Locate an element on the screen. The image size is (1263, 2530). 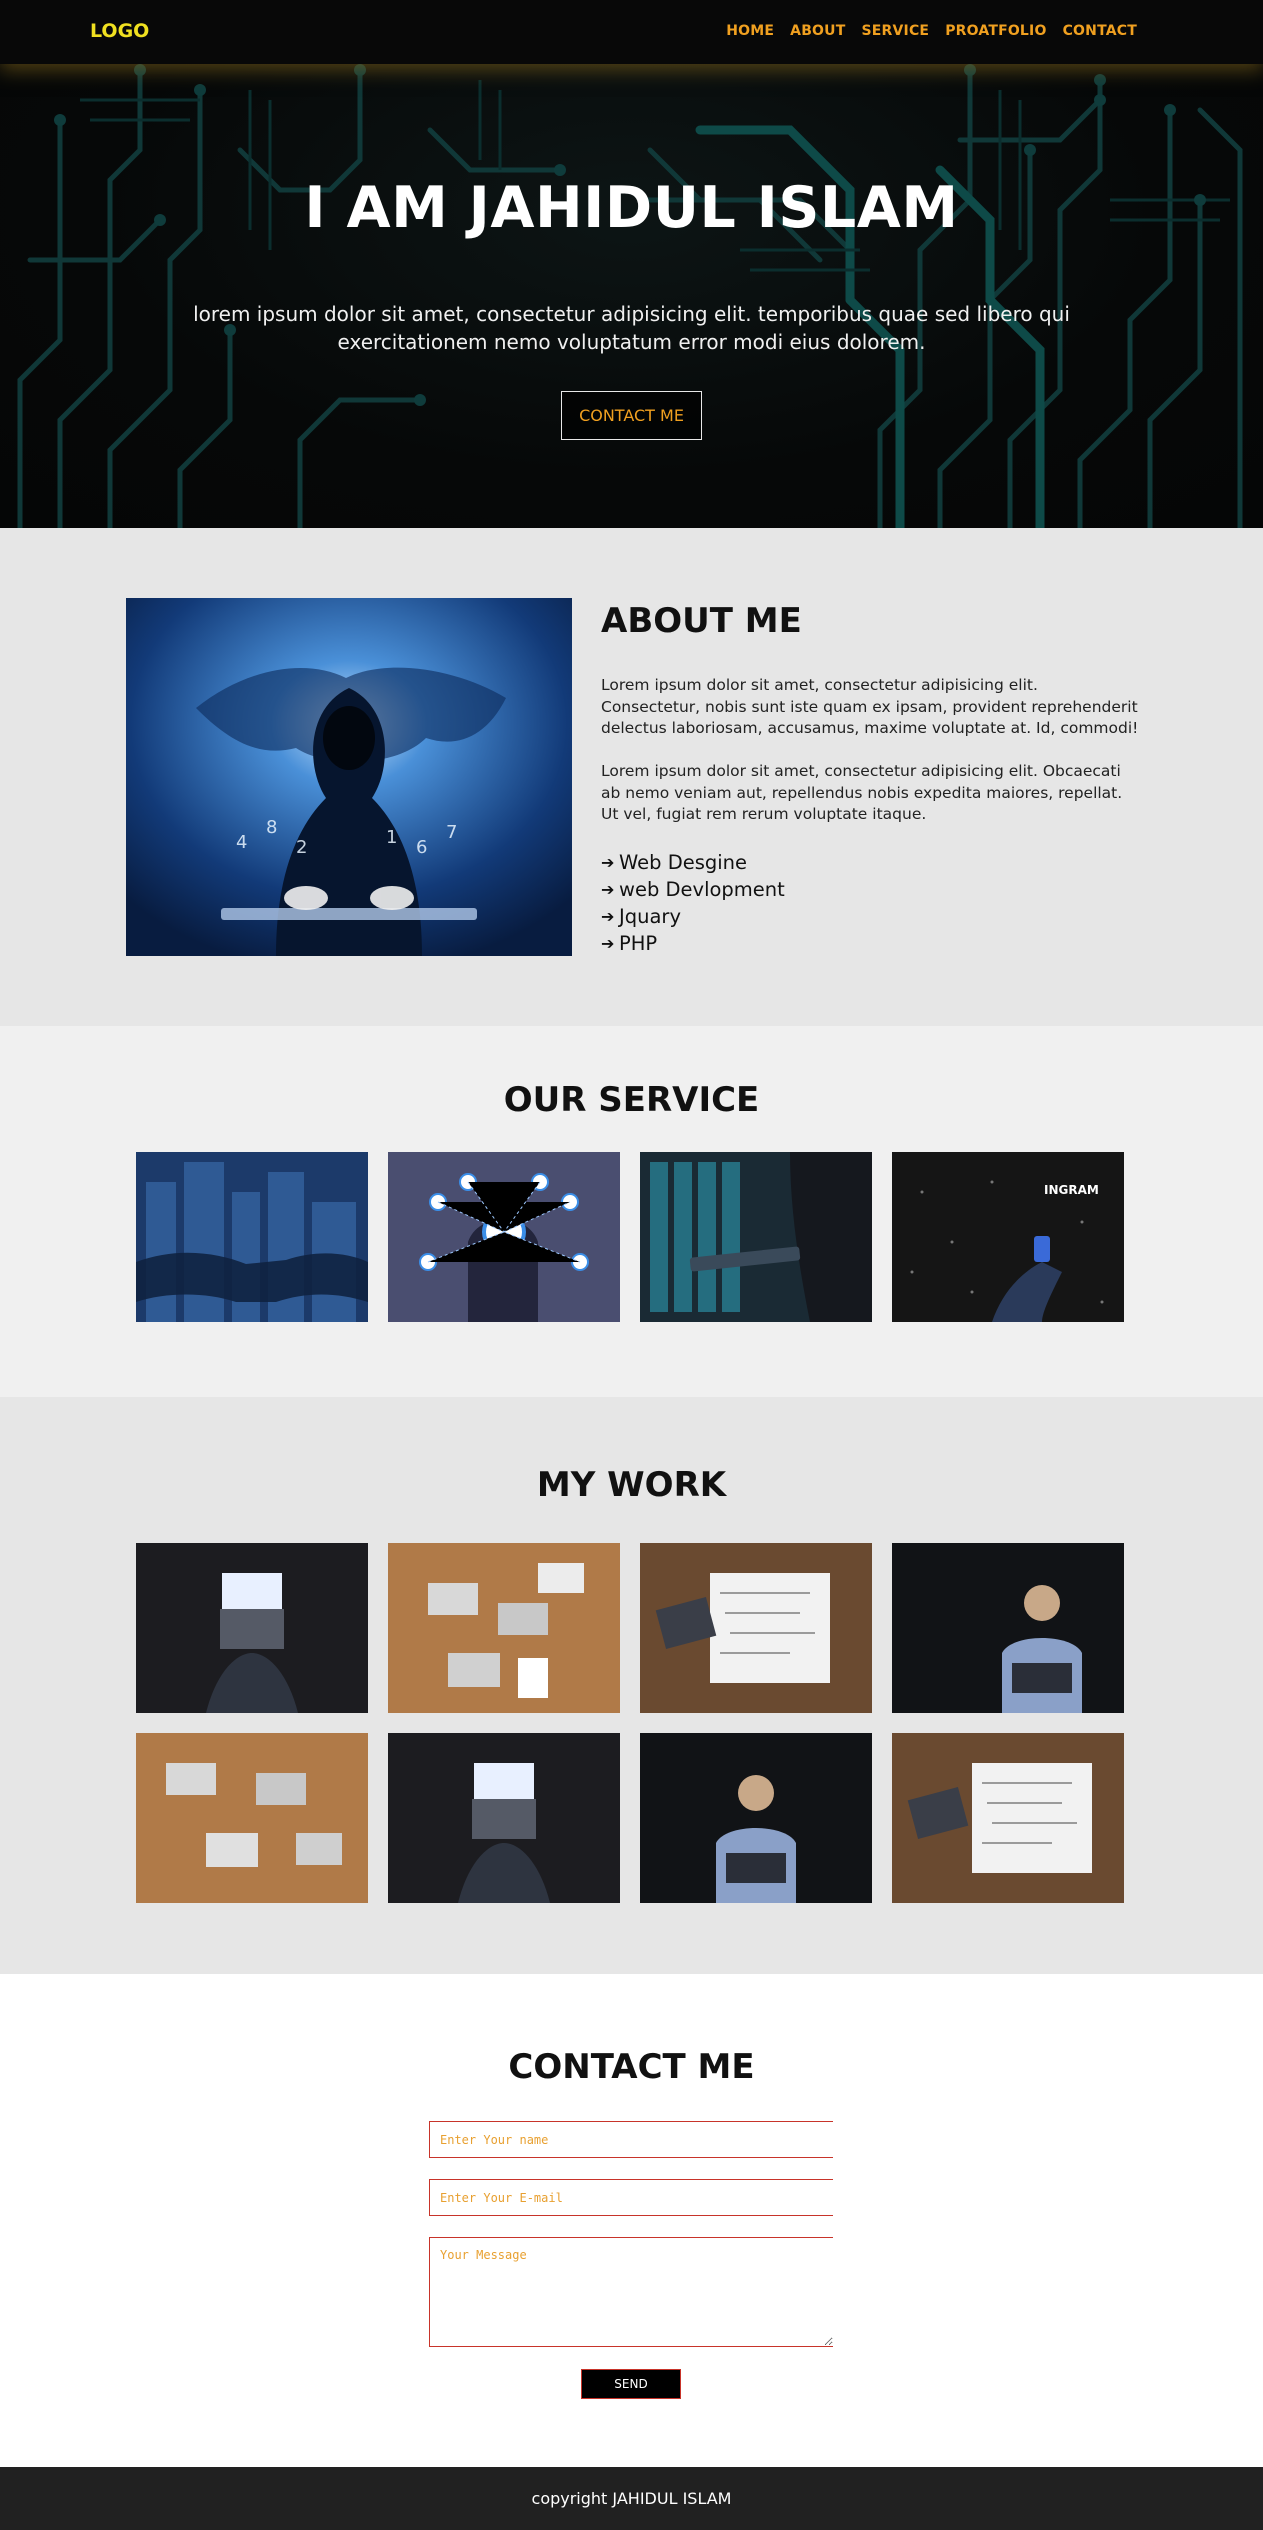
skill-item: ➔ Jquary is located at coordinates (693, 916).